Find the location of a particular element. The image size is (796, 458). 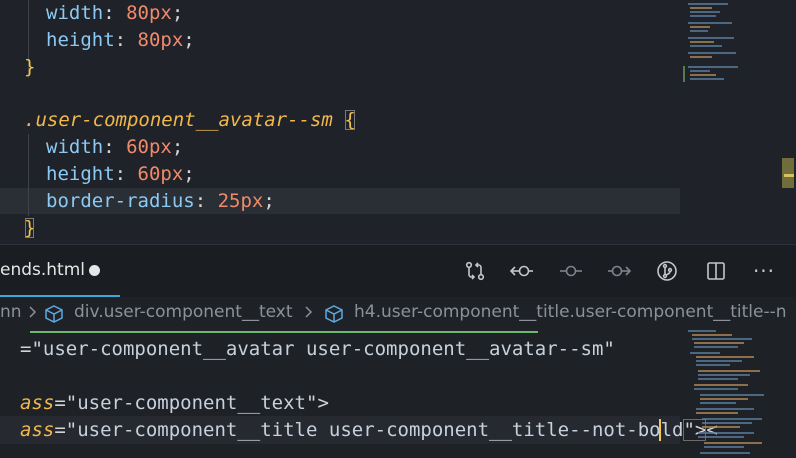

git-lens-icon is located at coordinates (667, 271).